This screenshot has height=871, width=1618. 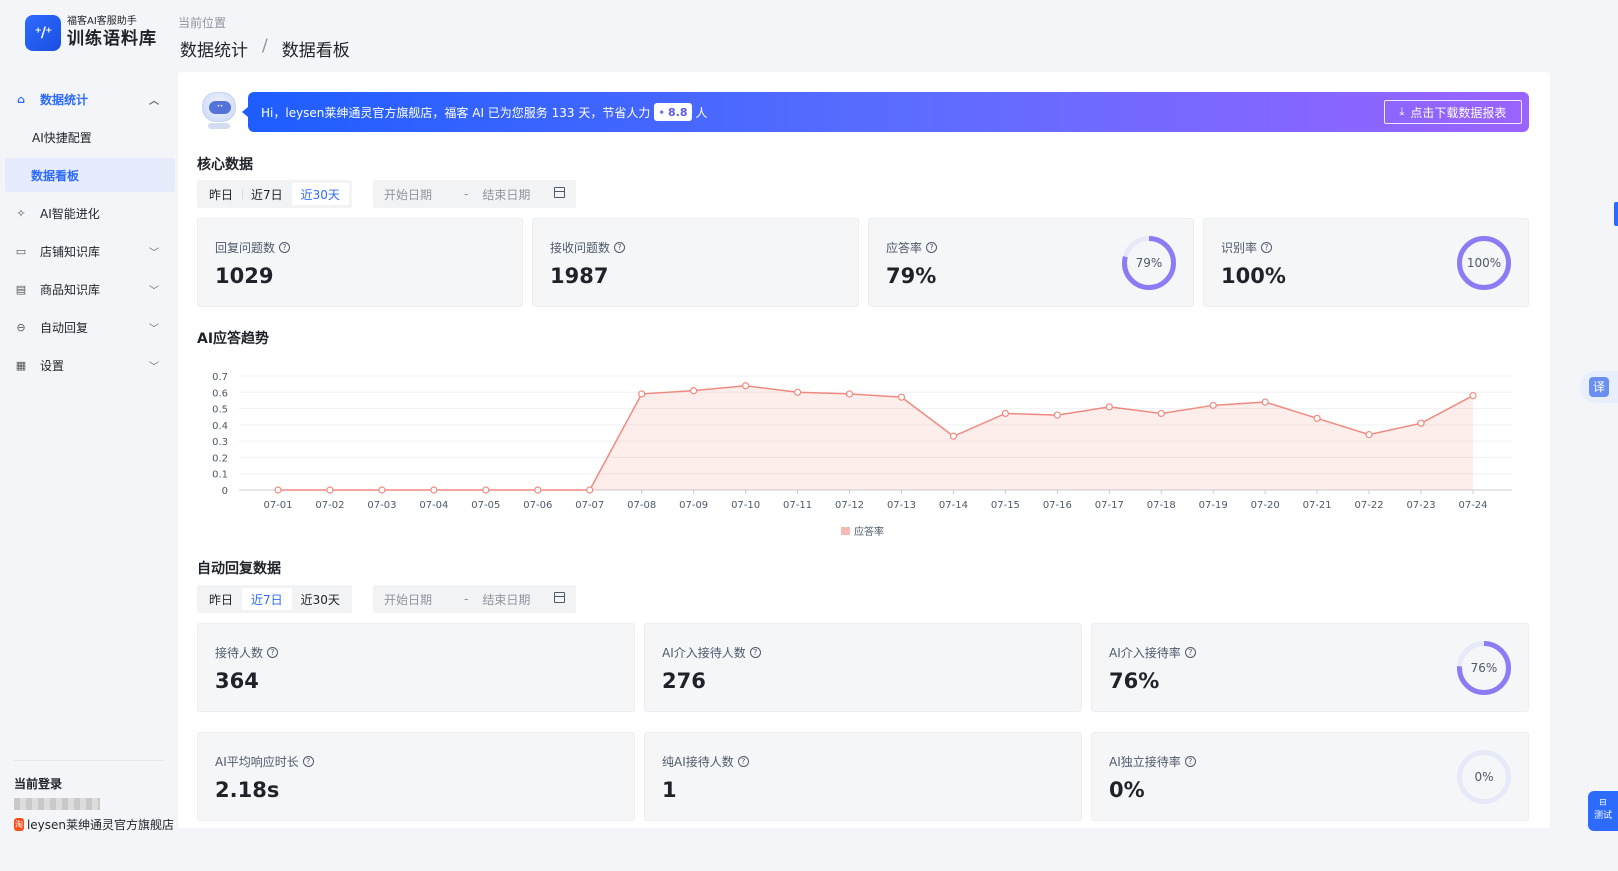 What do you see at coordinates (55, 175) in the screenshot?
I see `sidebar-sub-label: 数据看板` at bounding box center [55, 175].